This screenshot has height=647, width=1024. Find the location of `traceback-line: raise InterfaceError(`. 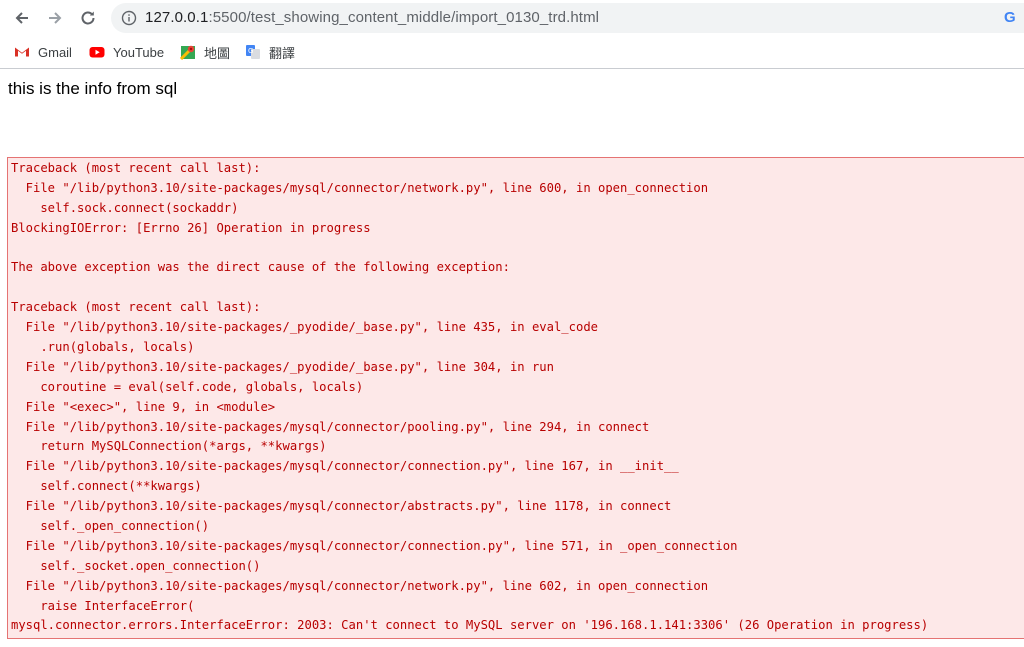

traceback-line: raise InterfaceError( is located at coordinates (103, 605).